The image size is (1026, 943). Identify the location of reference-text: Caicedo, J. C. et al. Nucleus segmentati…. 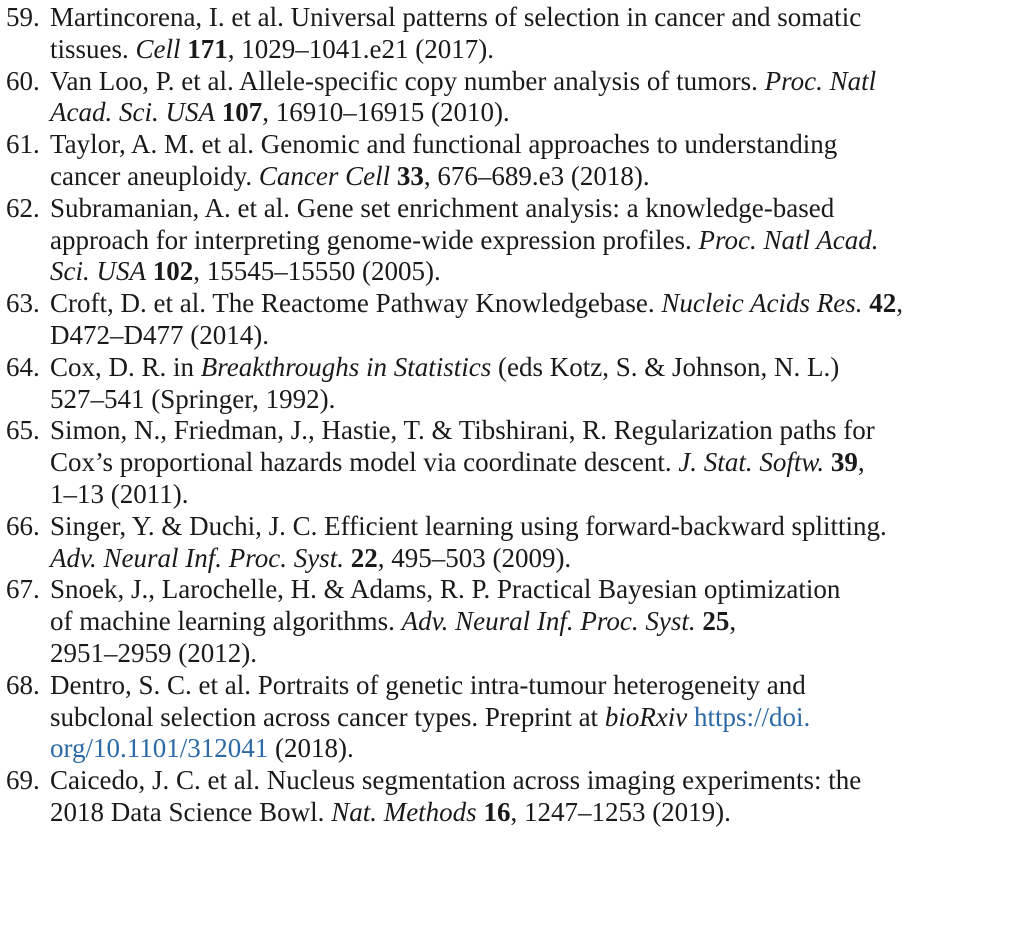
(536, 797).